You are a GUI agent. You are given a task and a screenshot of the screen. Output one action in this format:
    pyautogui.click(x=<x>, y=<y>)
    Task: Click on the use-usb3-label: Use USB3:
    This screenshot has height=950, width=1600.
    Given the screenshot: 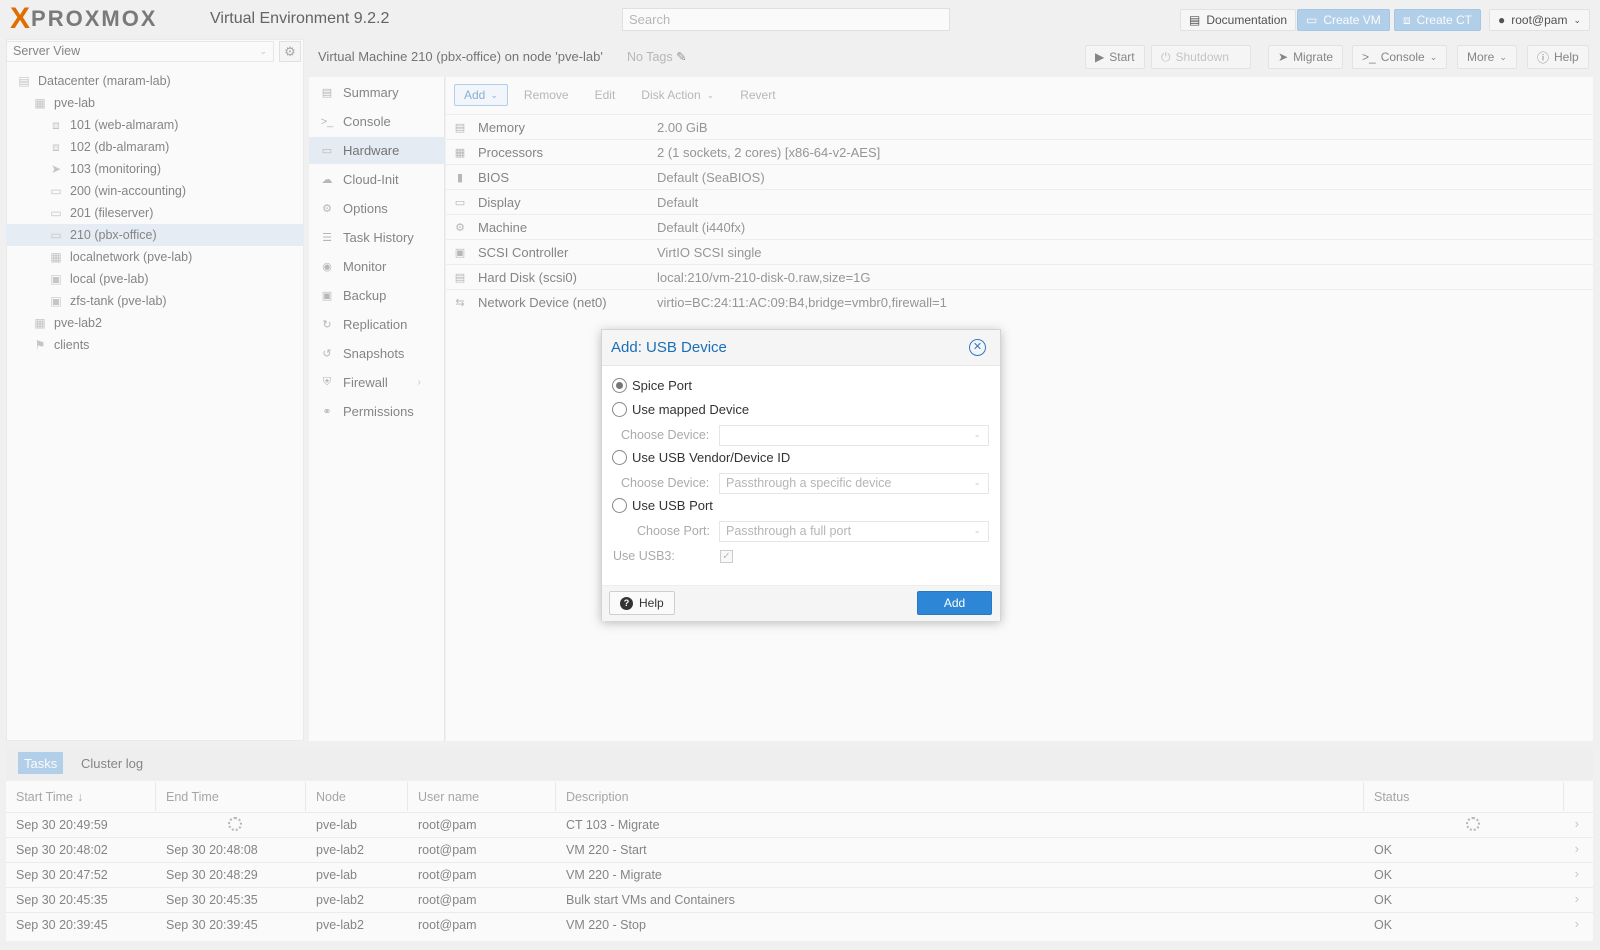 What is the action you would take?
    pyautogui.click(x=644, y=556)
    